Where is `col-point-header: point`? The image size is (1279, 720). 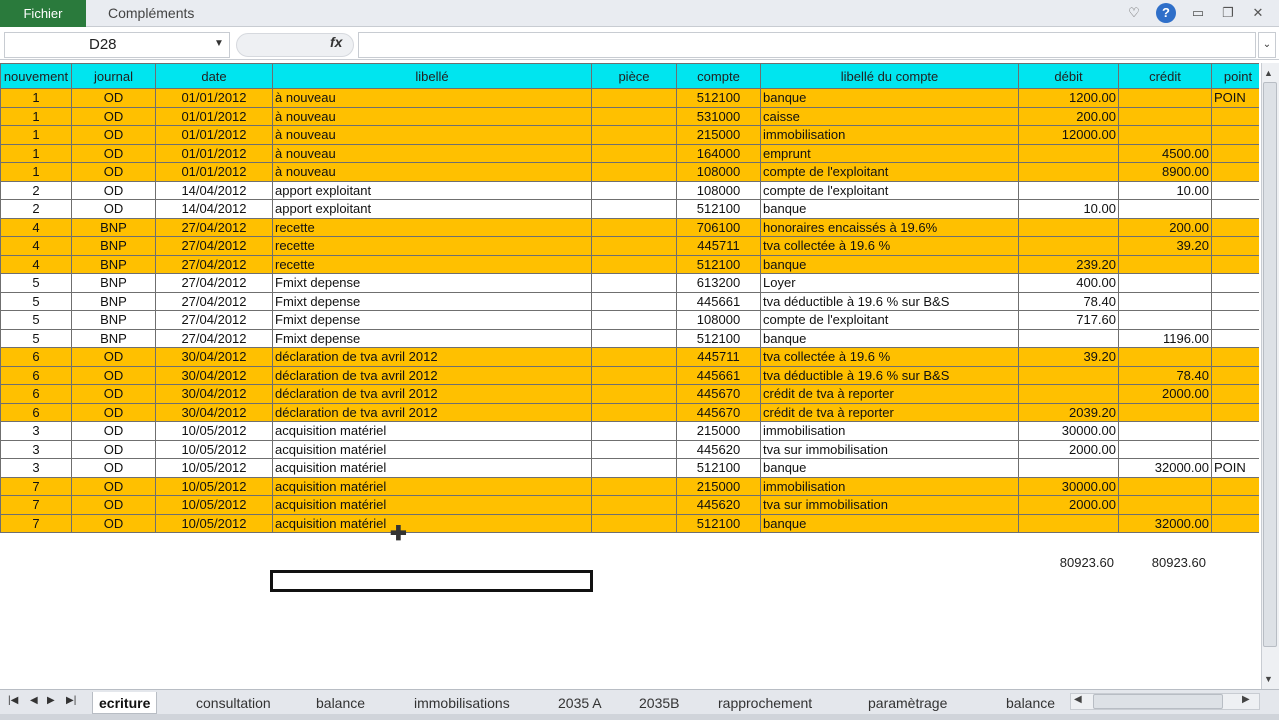
col-point-header: point is located at coordinates (1235, 76).